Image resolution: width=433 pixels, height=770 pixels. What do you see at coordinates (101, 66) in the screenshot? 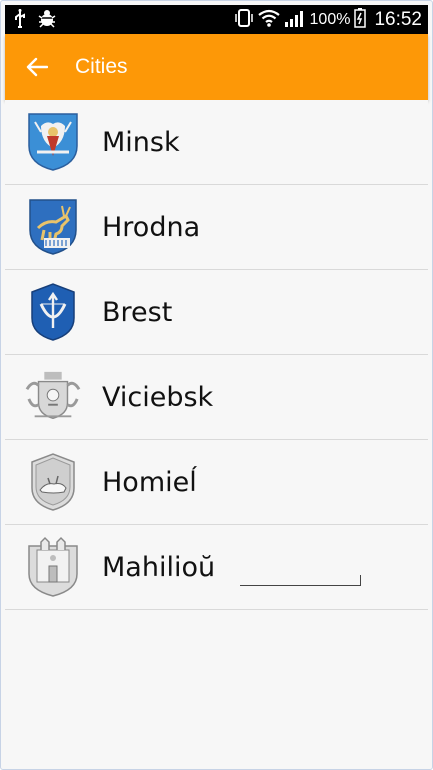
I see `page-title: Cities` at bounding box center [101, 66].